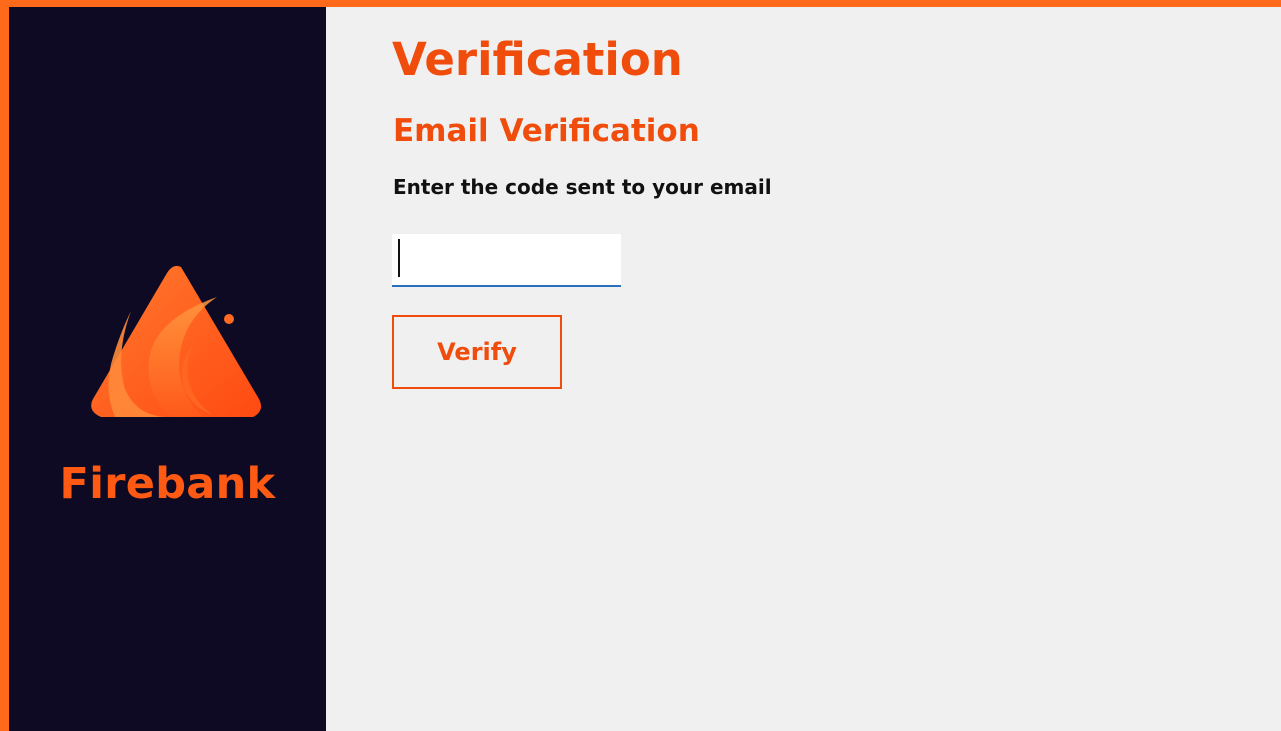 Image resolution: width=1281 pixels, height=731 pixels. What do you see at coordinates (582, 187) in the screenshot?
I see `instructions-label: Enter the code sent to your email` at bounding box center [582, 187].